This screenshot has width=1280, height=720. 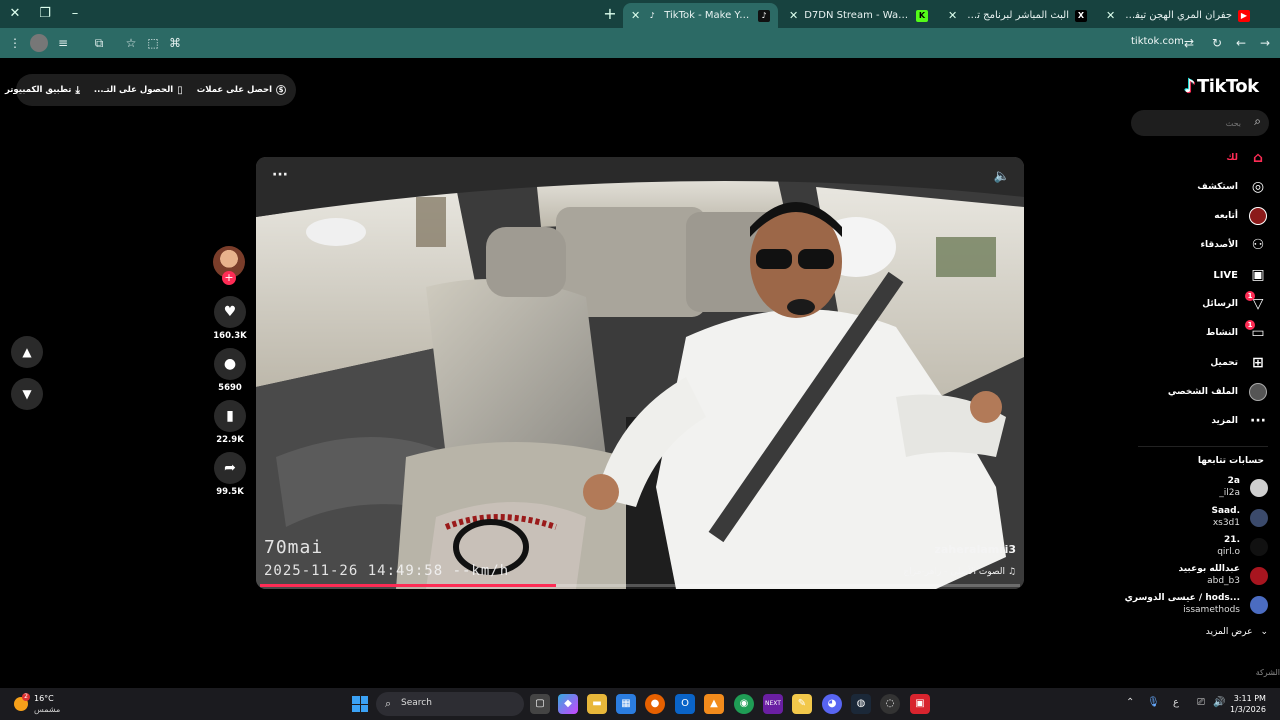 What do you see at coordinates (360, 704) in the screenshot?
I see `windows-start-icon` at bounding box center [360, 704].